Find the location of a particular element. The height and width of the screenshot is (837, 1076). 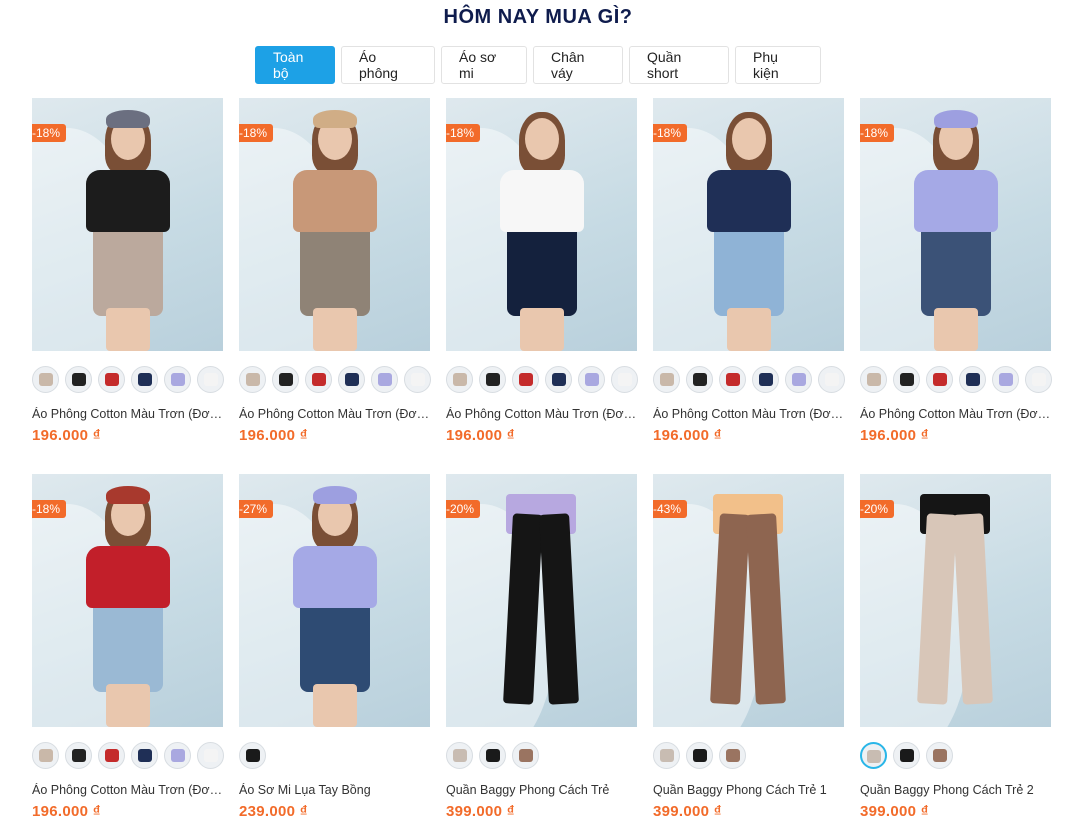

product-card: -20% Quần Baggy Phong Cách Trẻ 399.000 ₫ is located at coordinates (541, 653).